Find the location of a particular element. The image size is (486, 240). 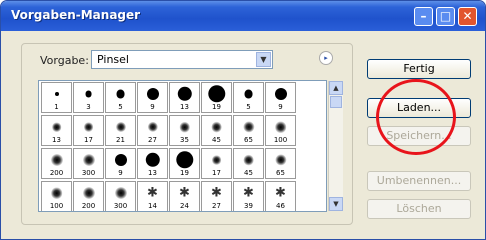

brush-preset-cell: 3 is located at coordinates (88, 97).